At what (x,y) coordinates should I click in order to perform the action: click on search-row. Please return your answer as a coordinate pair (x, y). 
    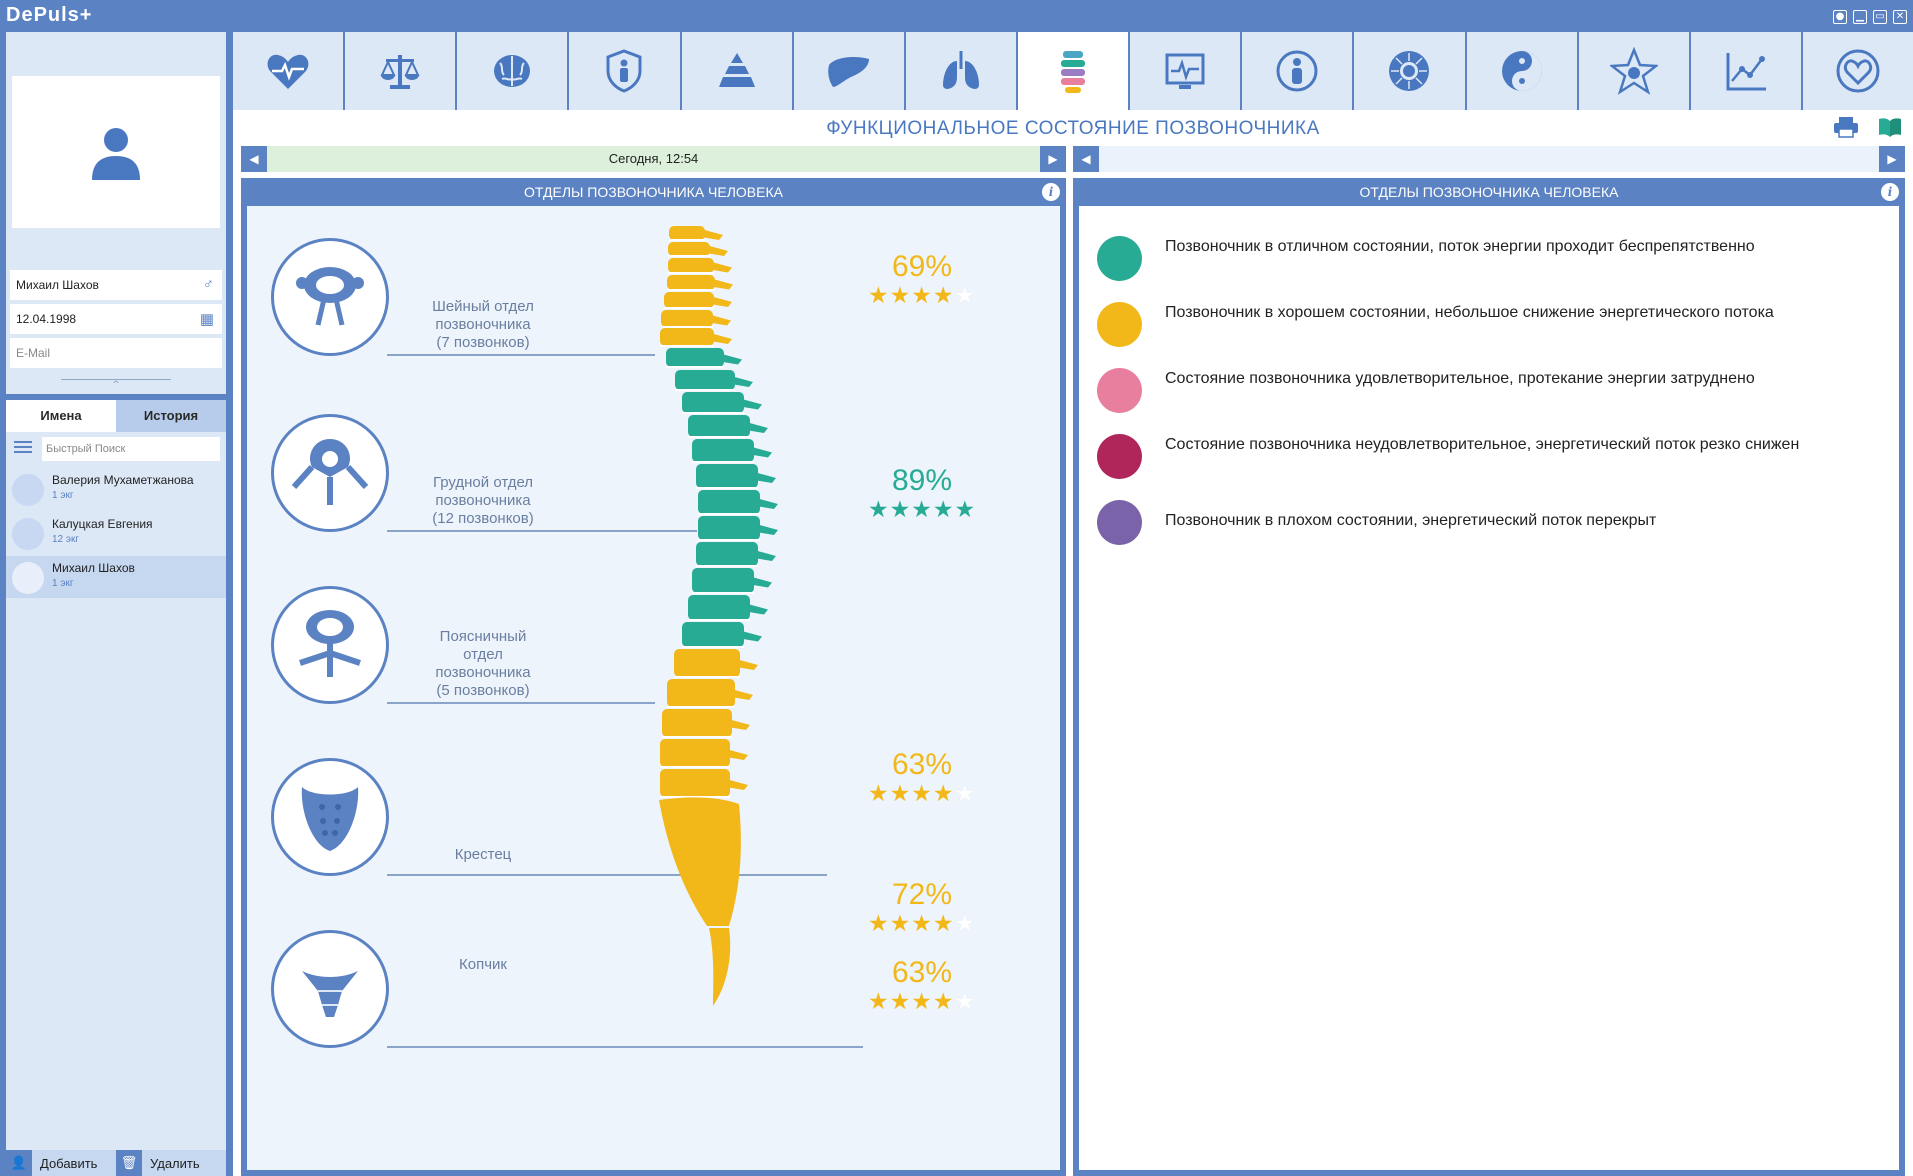
    Looking at the image, I should click on (116, 449).